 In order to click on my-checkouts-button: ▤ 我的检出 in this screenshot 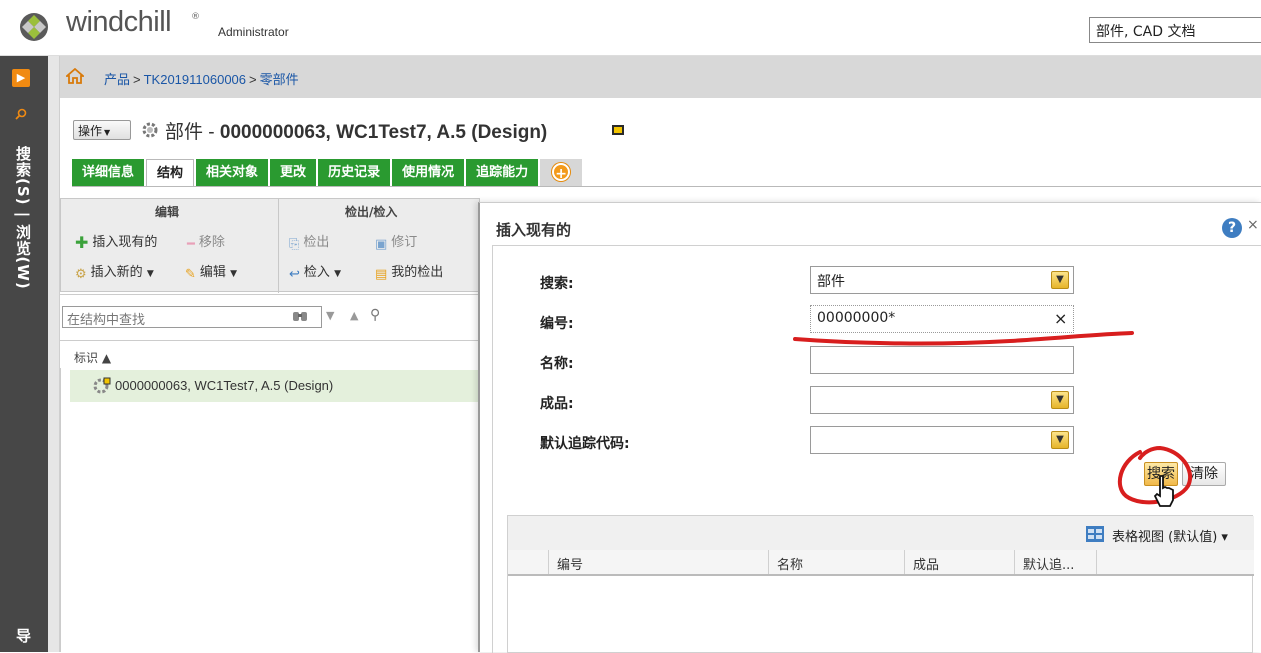, I will do `click(409, 271)`.